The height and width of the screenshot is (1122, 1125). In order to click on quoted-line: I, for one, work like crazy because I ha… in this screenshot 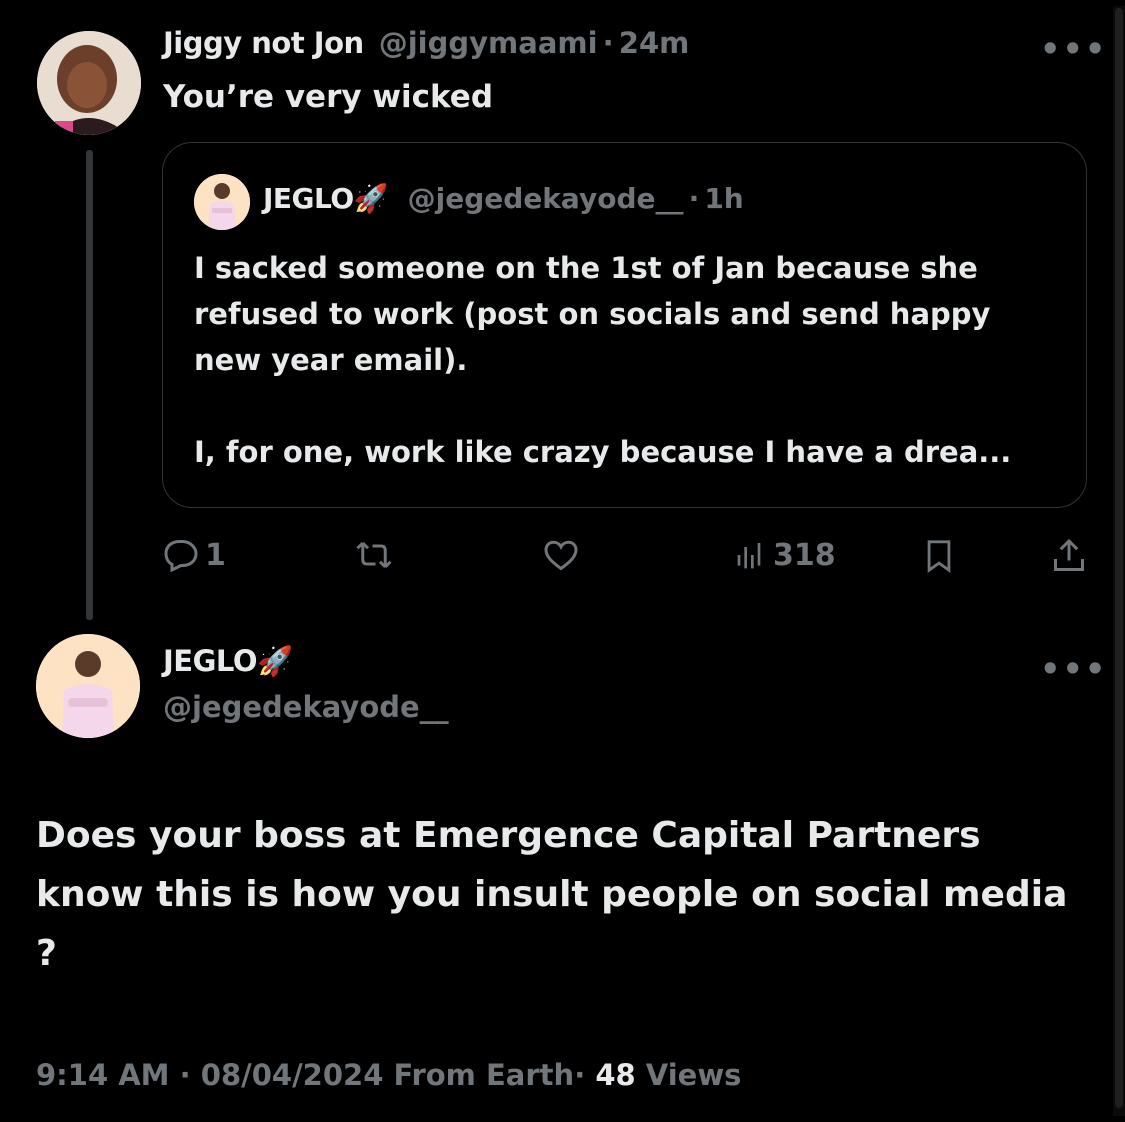, I will do `click(603, 452)`.